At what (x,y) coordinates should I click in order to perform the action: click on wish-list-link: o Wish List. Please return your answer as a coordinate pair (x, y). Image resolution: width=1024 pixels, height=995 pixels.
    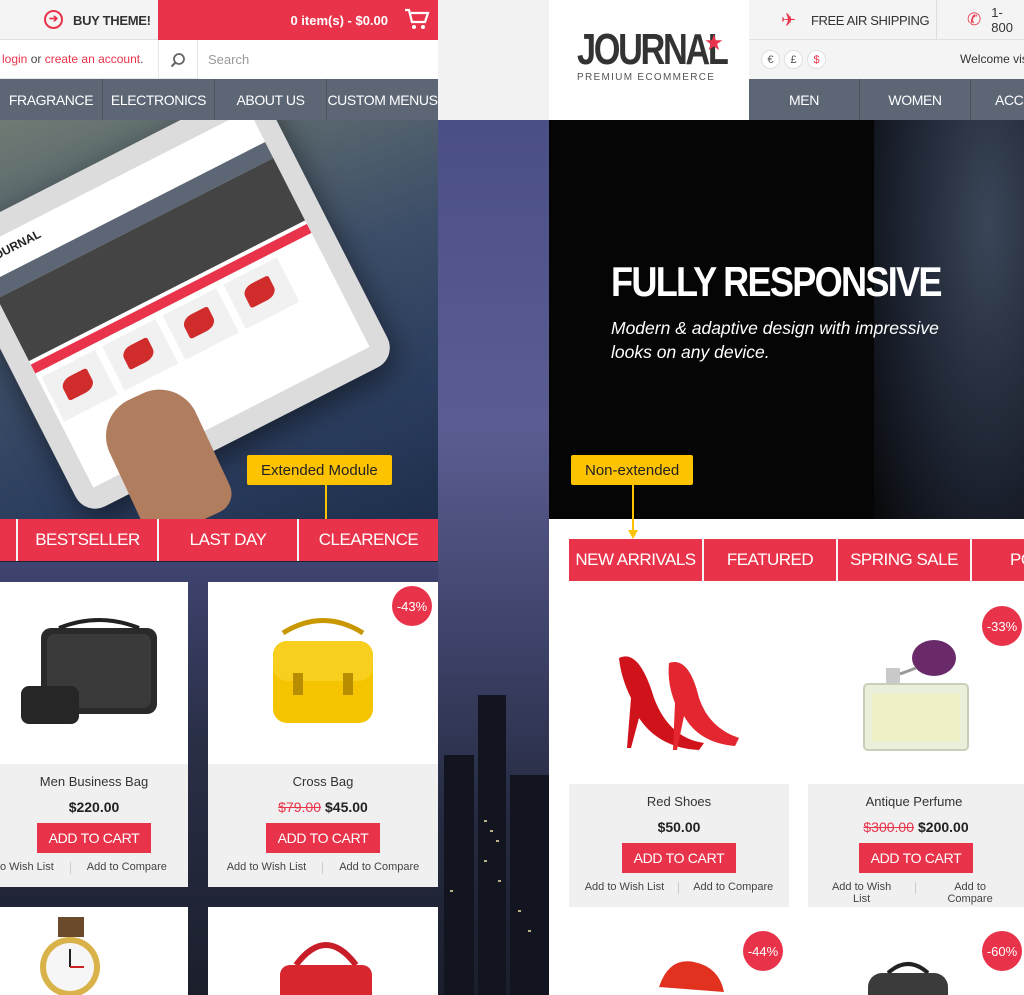
    Looking at the image, I should click on (35, 867).